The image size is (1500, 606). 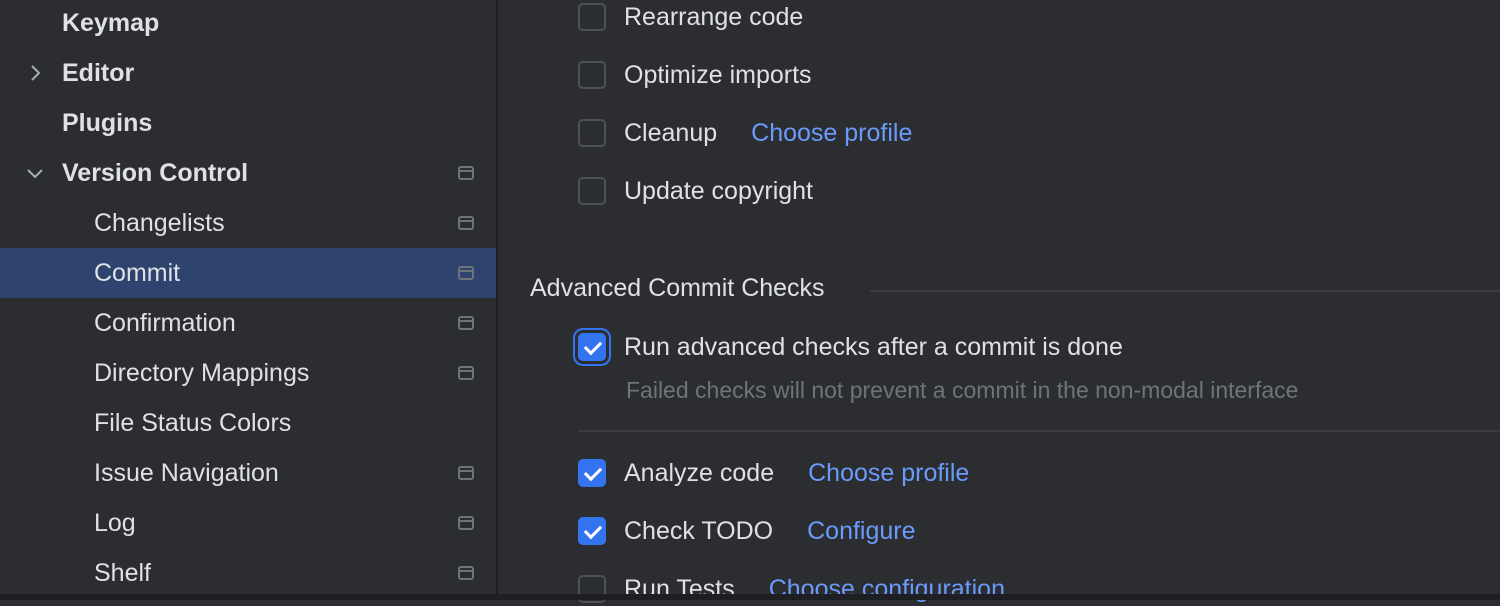 I want to click on option-label: Update copyright, so click(x=719, y=190).